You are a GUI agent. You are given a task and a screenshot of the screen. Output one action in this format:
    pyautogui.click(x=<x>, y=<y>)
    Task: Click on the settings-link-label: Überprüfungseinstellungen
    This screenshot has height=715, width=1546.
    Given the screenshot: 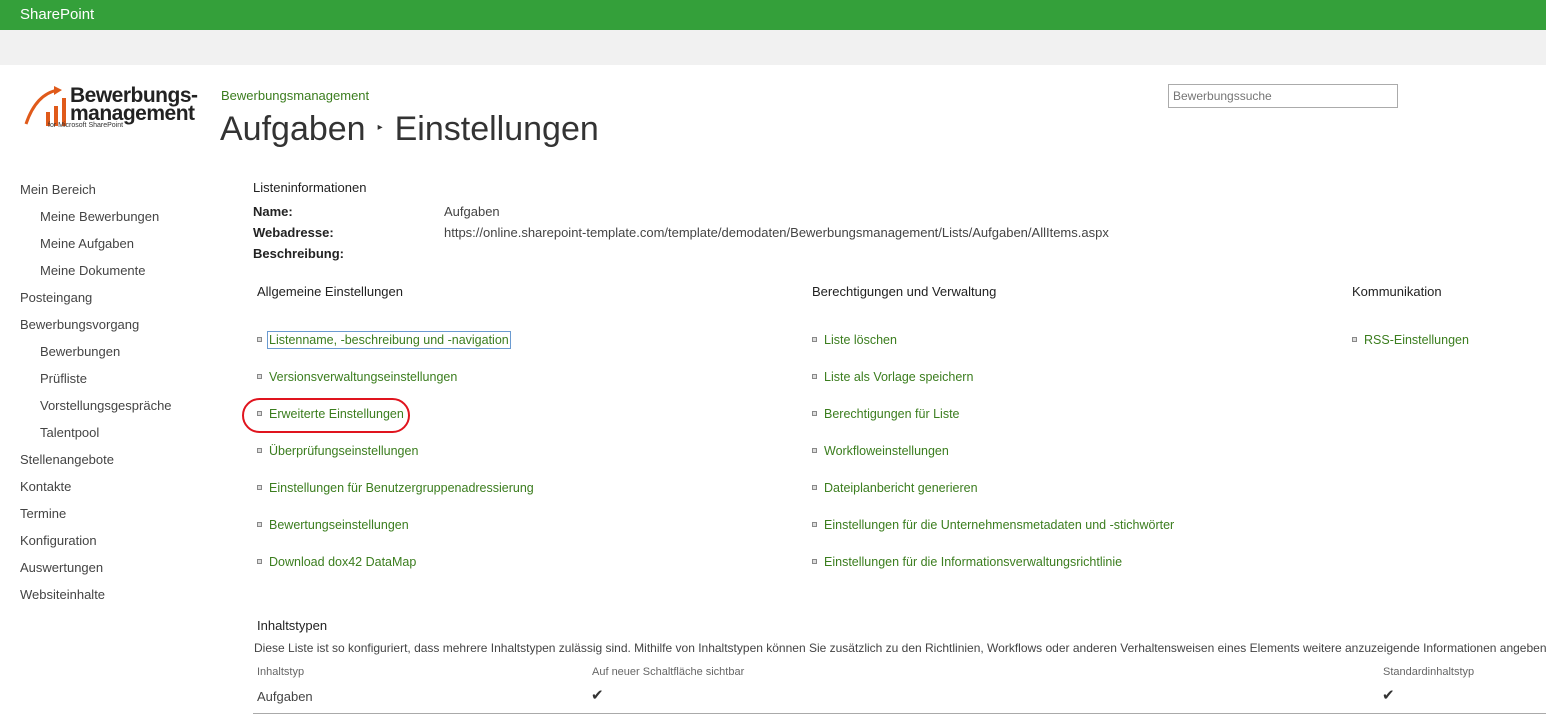 What is the action you would take?
    pyautogui.click(x=344, y=451)
    